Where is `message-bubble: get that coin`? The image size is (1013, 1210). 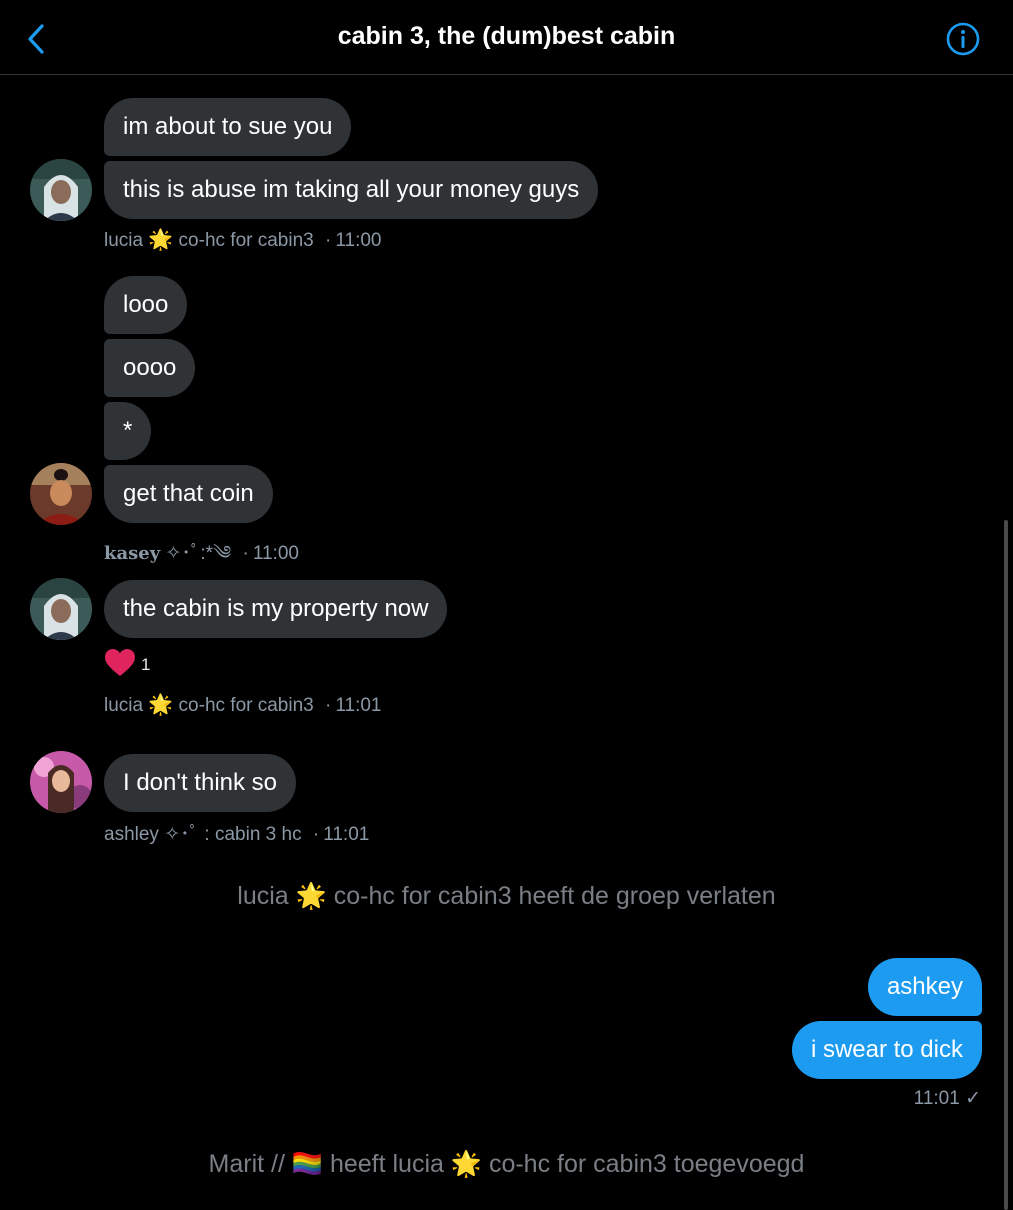
message-bubble: get that coin is located at coordinates (188, 494).